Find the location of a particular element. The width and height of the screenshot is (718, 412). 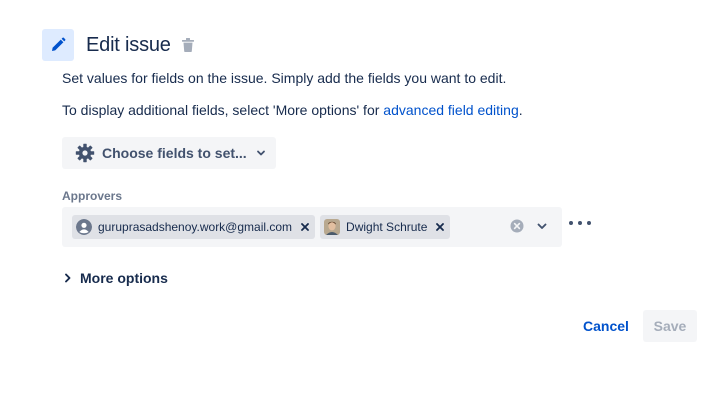

dialog-title: Edit issue is located at coordinates (128, 44).